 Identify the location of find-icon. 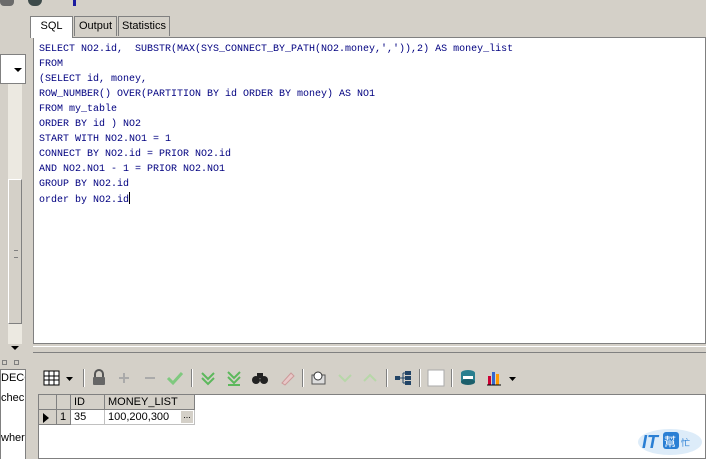
(260, 378).